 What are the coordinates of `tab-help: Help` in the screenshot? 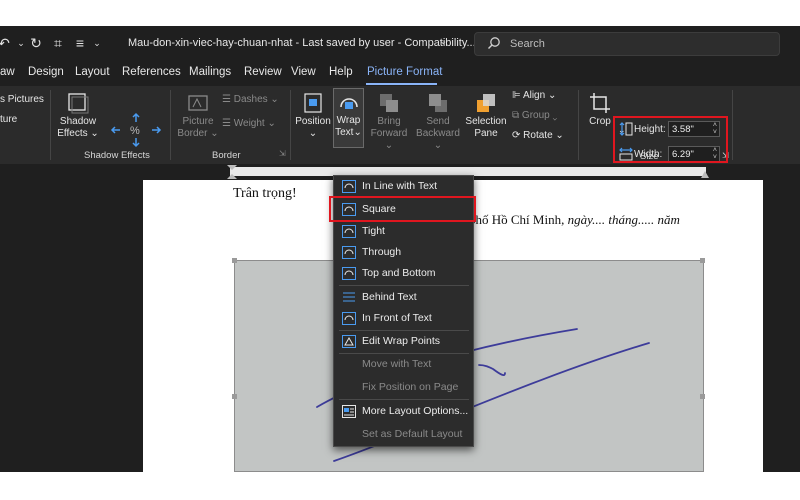 It's located at (341, 72).